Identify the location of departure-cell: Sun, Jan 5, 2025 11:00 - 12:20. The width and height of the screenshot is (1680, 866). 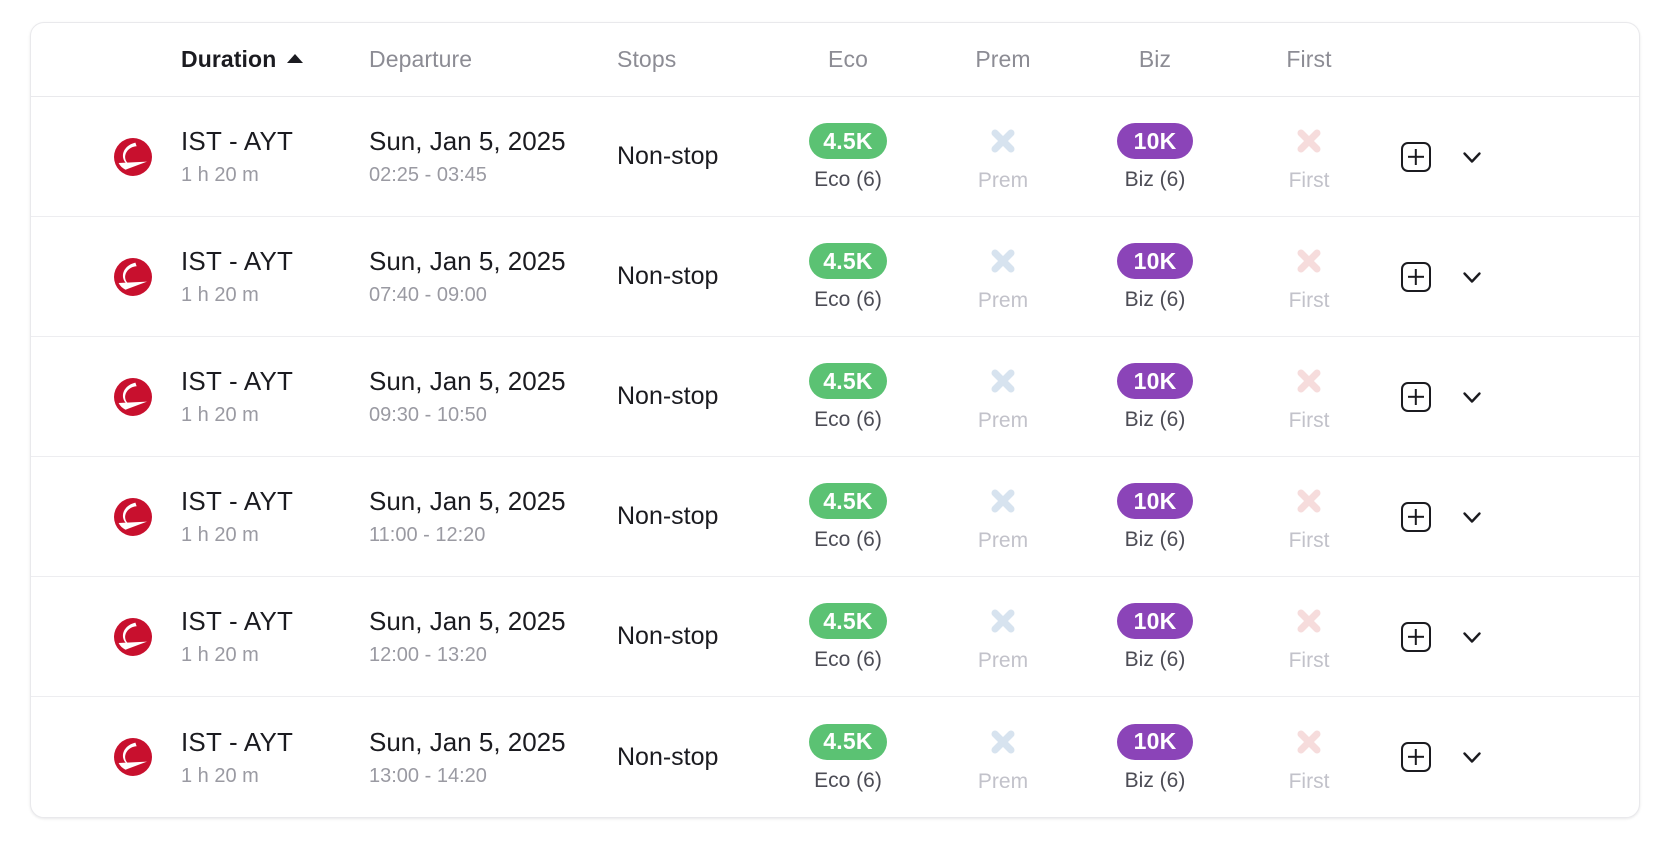
(493, 516).